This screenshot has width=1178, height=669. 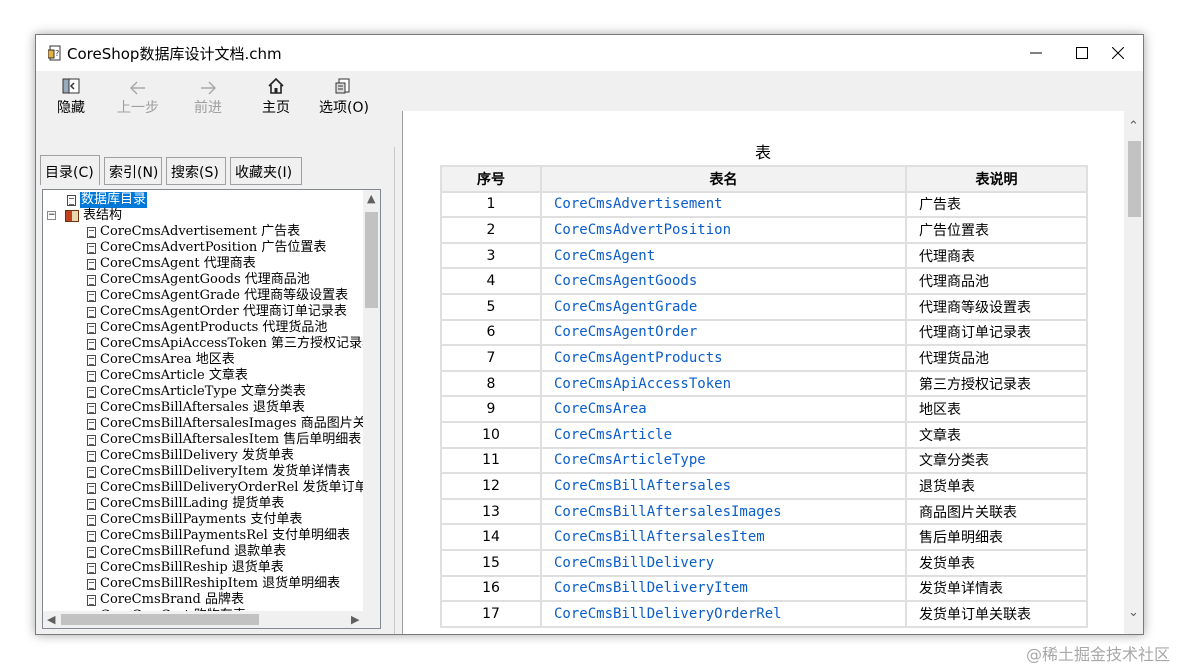 I want to click on forward-arrow-icon, so click(x=208, y=88).